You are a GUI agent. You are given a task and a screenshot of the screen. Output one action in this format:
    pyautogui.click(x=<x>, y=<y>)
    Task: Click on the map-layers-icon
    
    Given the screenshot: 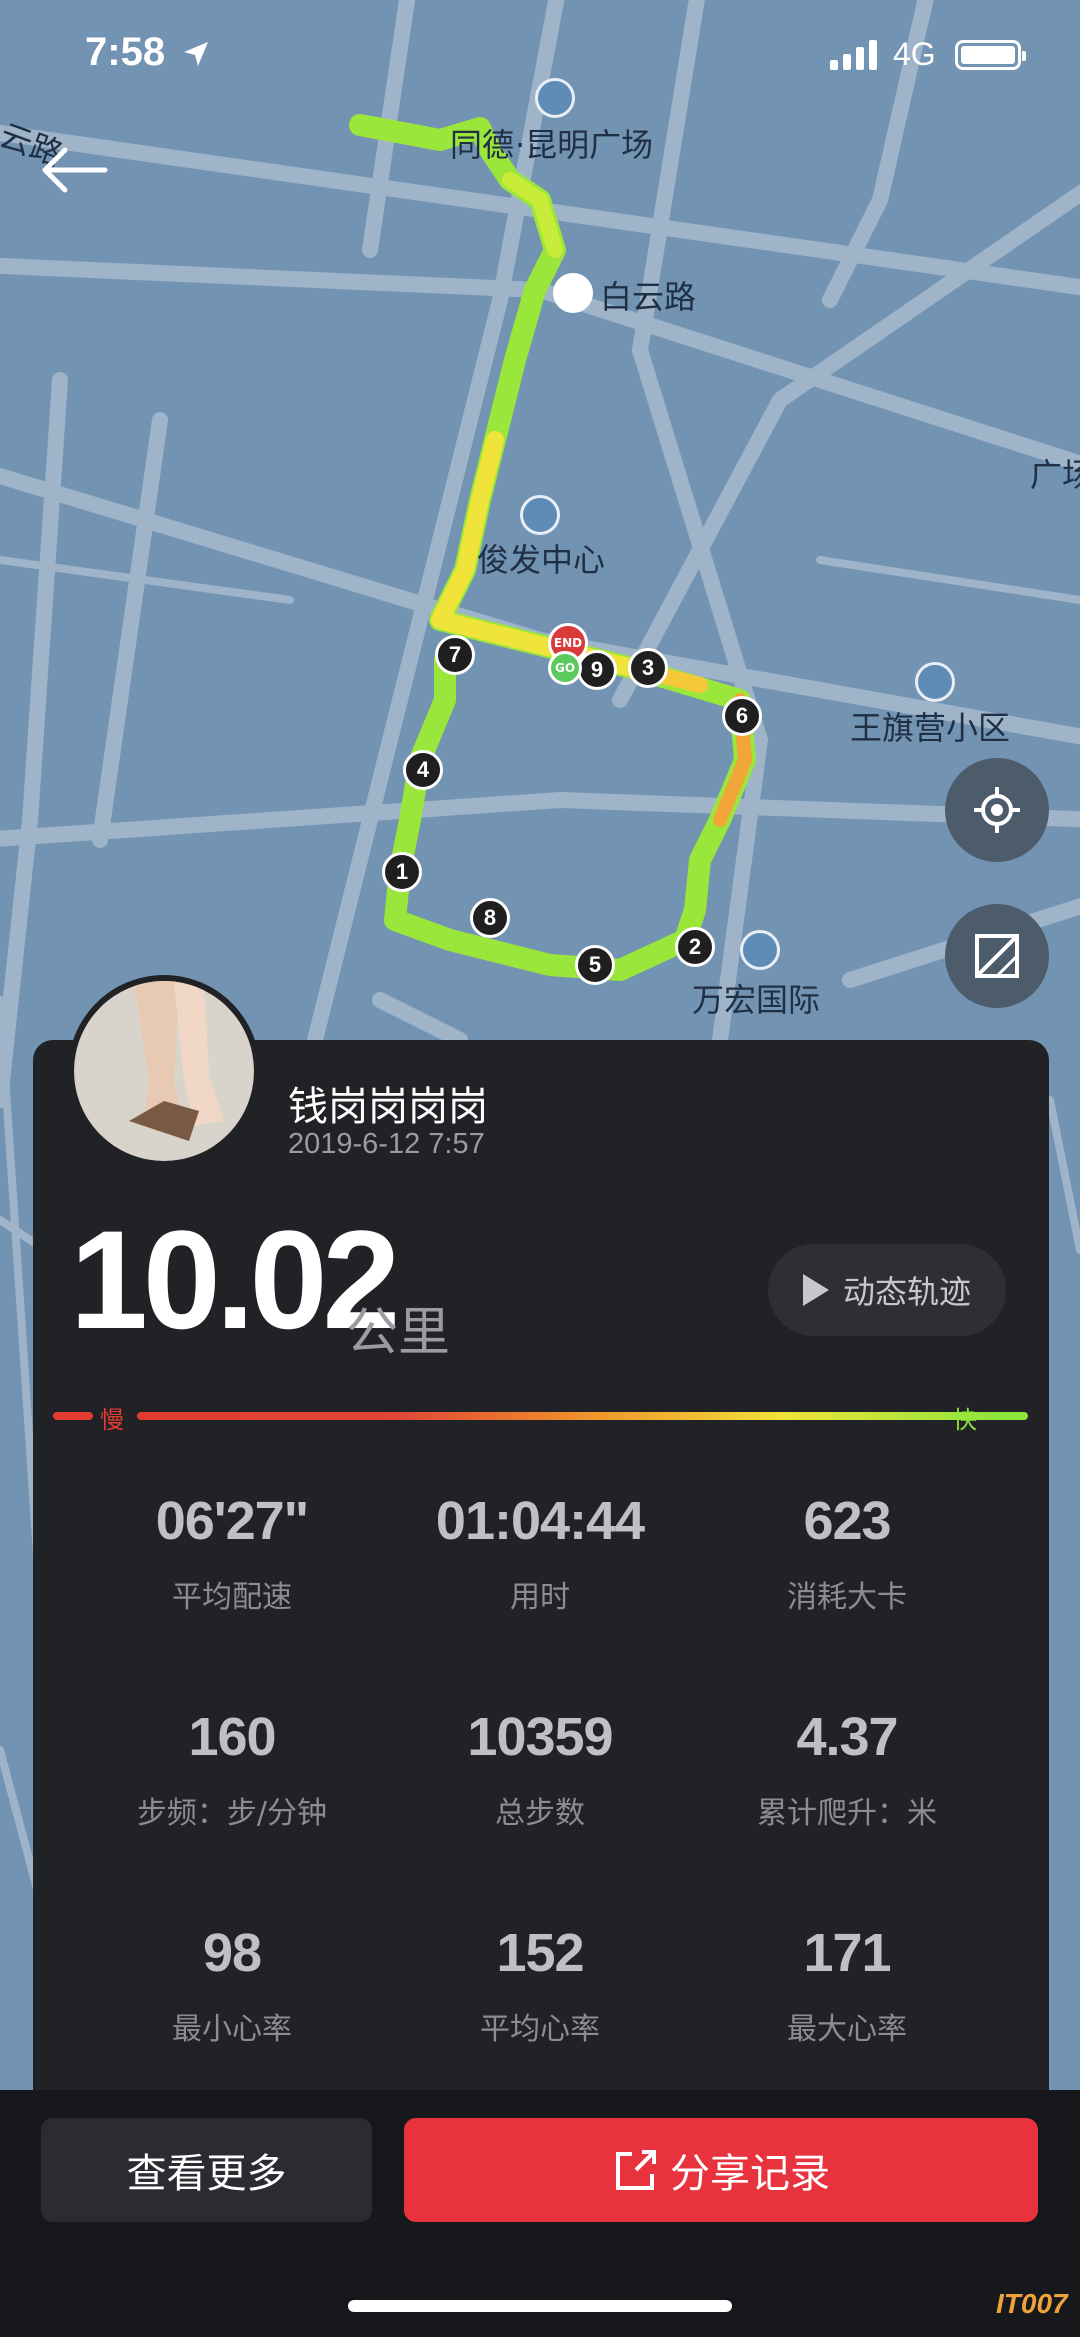 What is the action you would take?
    pyautogui.click(x=997, y=956)
    